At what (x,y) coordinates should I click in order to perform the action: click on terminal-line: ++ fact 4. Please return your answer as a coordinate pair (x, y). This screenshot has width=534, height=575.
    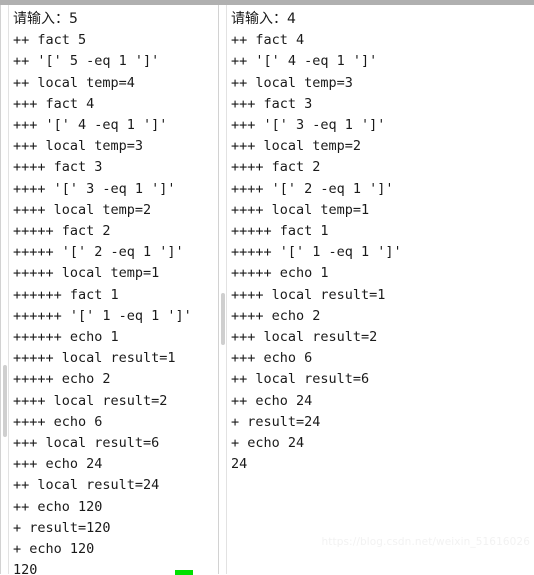
    Looking at the image, I should click on (268, 40).